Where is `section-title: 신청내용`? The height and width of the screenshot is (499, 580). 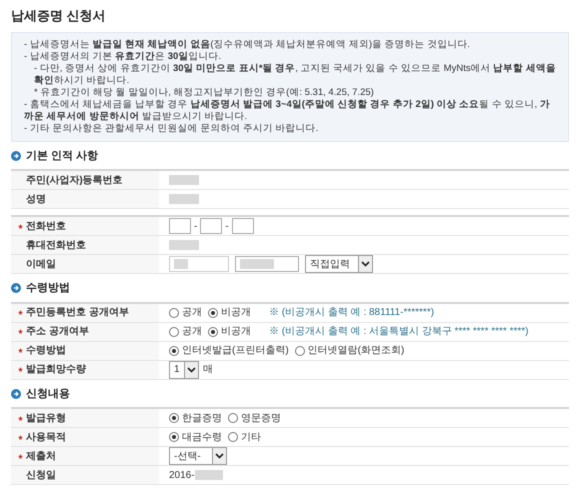 section-title: 신청내용 is located at coordinates (48, 394).